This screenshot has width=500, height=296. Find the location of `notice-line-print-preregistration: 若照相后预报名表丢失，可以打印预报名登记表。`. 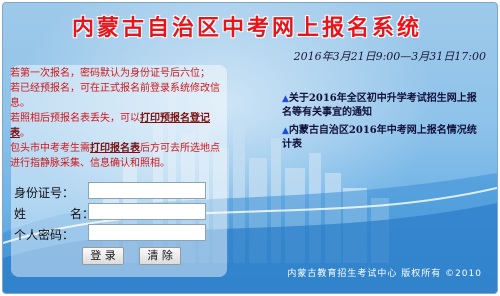

notice-line-print-preregistration: 若照相后预报名表丢失，可以打印预报名登记表。 is located at coordinates (115, 126).